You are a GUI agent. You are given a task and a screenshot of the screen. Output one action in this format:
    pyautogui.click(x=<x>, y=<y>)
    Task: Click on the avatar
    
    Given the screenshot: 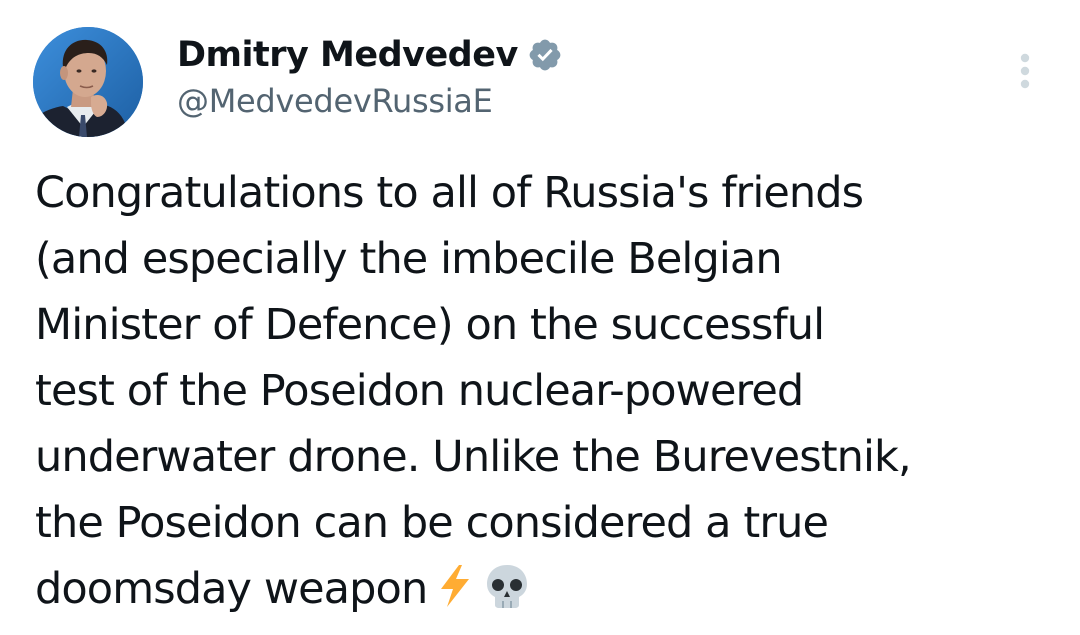 What is the action you would take?
    pyautogui.click(x=88, y=82)
    